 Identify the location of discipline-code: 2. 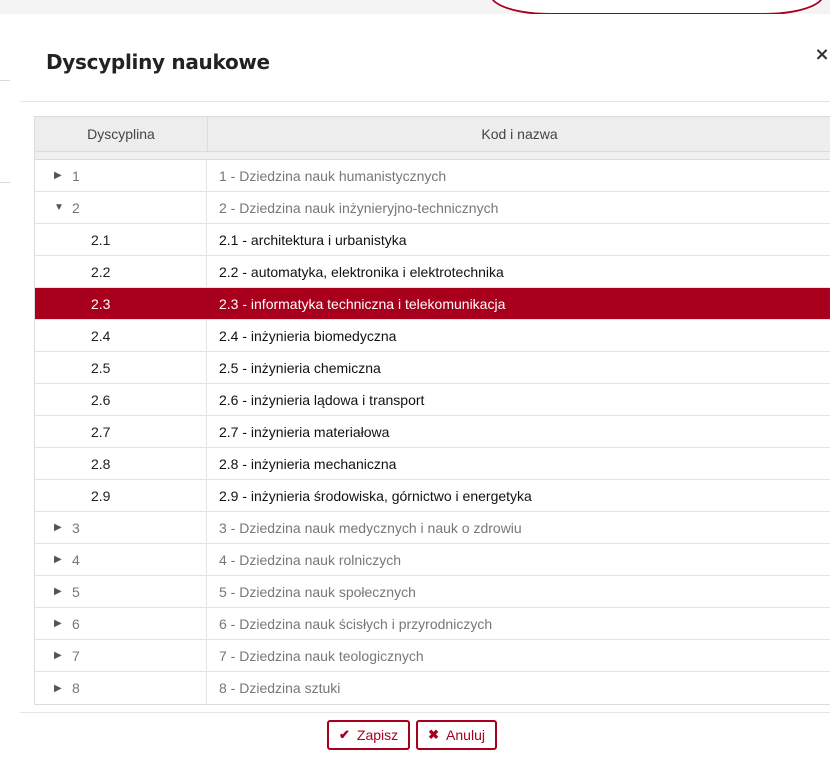
(76, 207).